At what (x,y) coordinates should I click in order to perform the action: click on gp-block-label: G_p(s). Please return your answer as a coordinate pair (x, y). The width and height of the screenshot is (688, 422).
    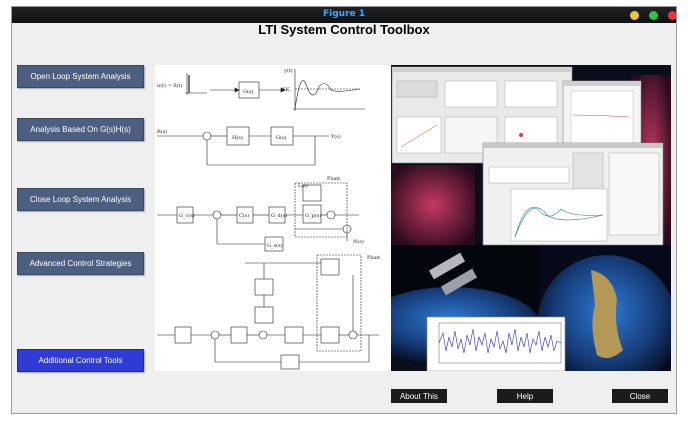
    Looking at the image, I should click on (313, 215).